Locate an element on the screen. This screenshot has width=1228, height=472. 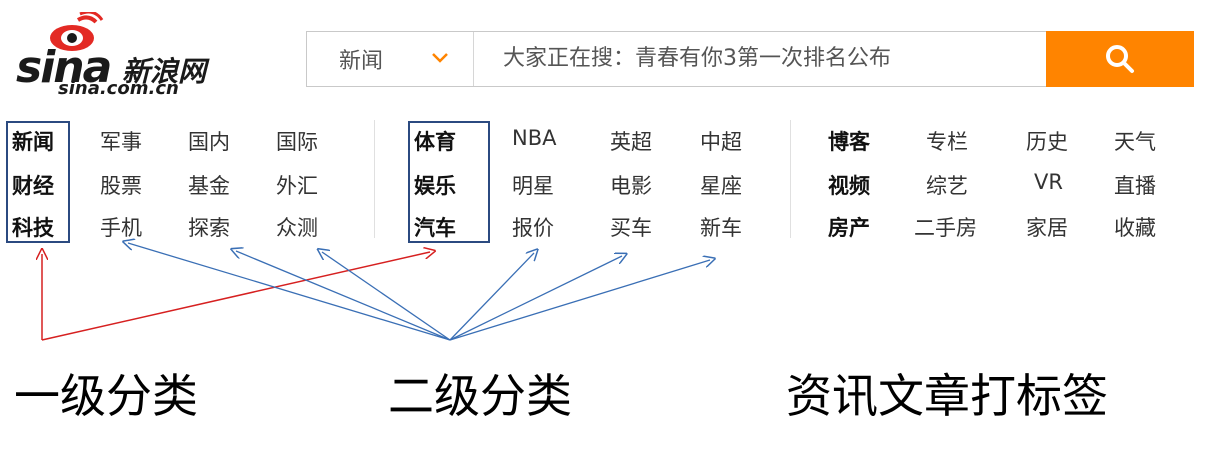
caption-tagging: 资讯文章打标签 is located at coordinates (947, 396).